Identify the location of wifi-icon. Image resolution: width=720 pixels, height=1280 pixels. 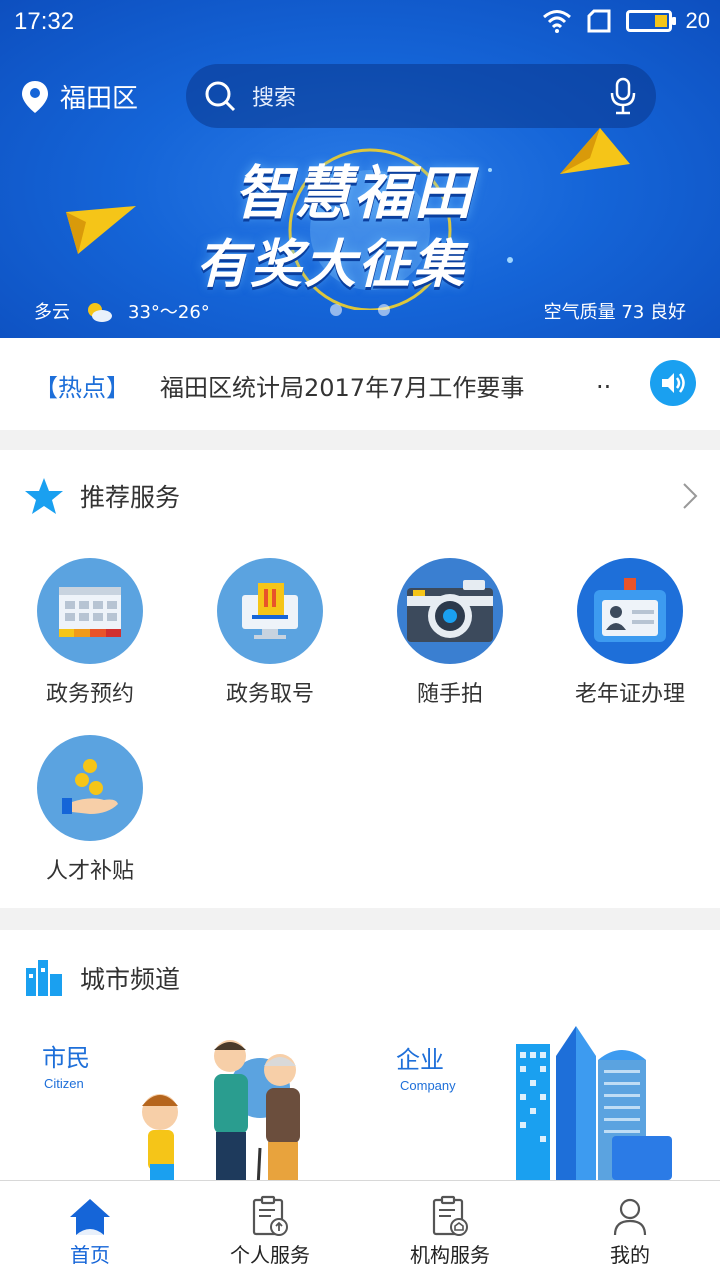
(556, 21).